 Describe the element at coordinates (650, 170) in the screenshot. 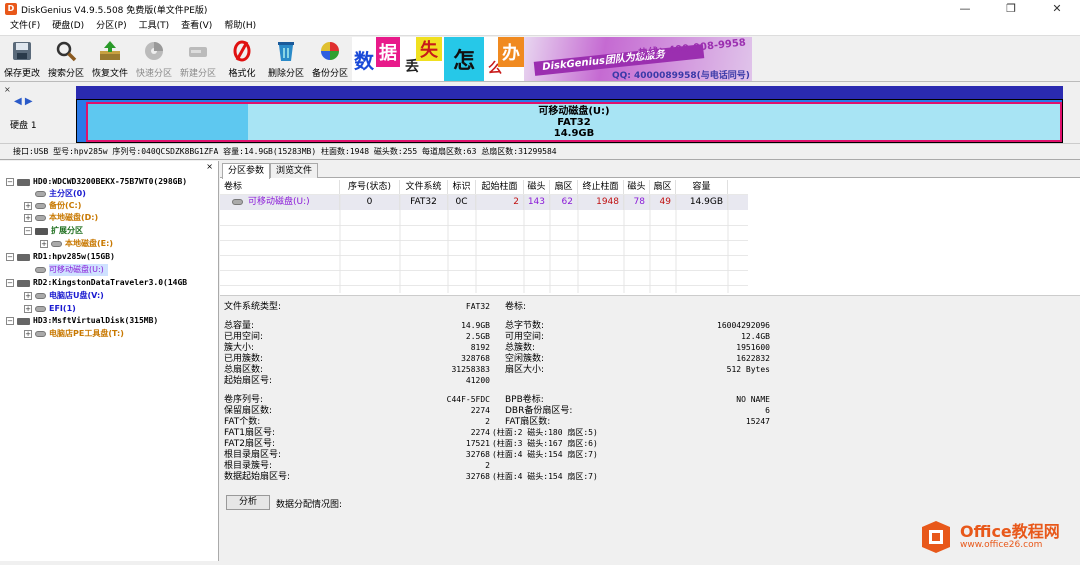

I see `tab-bar: 分区参数 浏览文件` at that location.